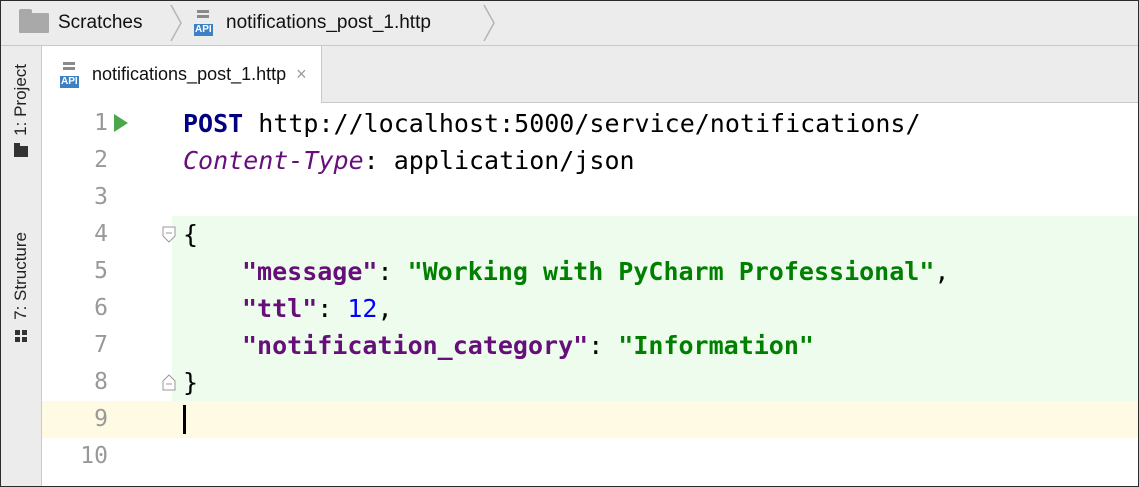  What do you see at coordinates (191, 382) in the screenshot?
I see `json-close-brace: }` at bounding box center [191, 382].